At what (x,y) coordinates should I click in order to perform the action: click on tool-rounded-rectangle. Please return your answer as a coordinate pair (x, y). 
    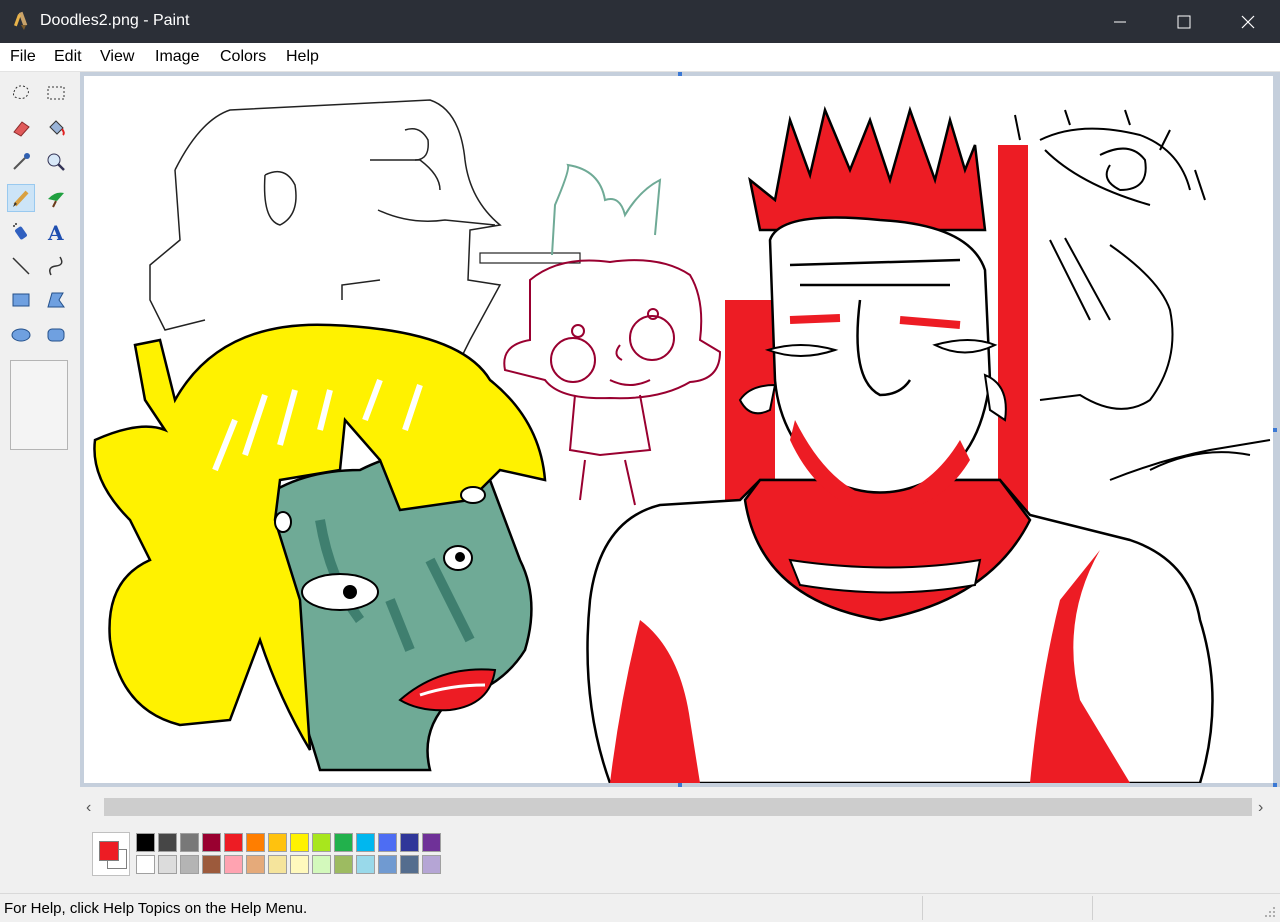
    Looking at the image, I should click on (56, 335).